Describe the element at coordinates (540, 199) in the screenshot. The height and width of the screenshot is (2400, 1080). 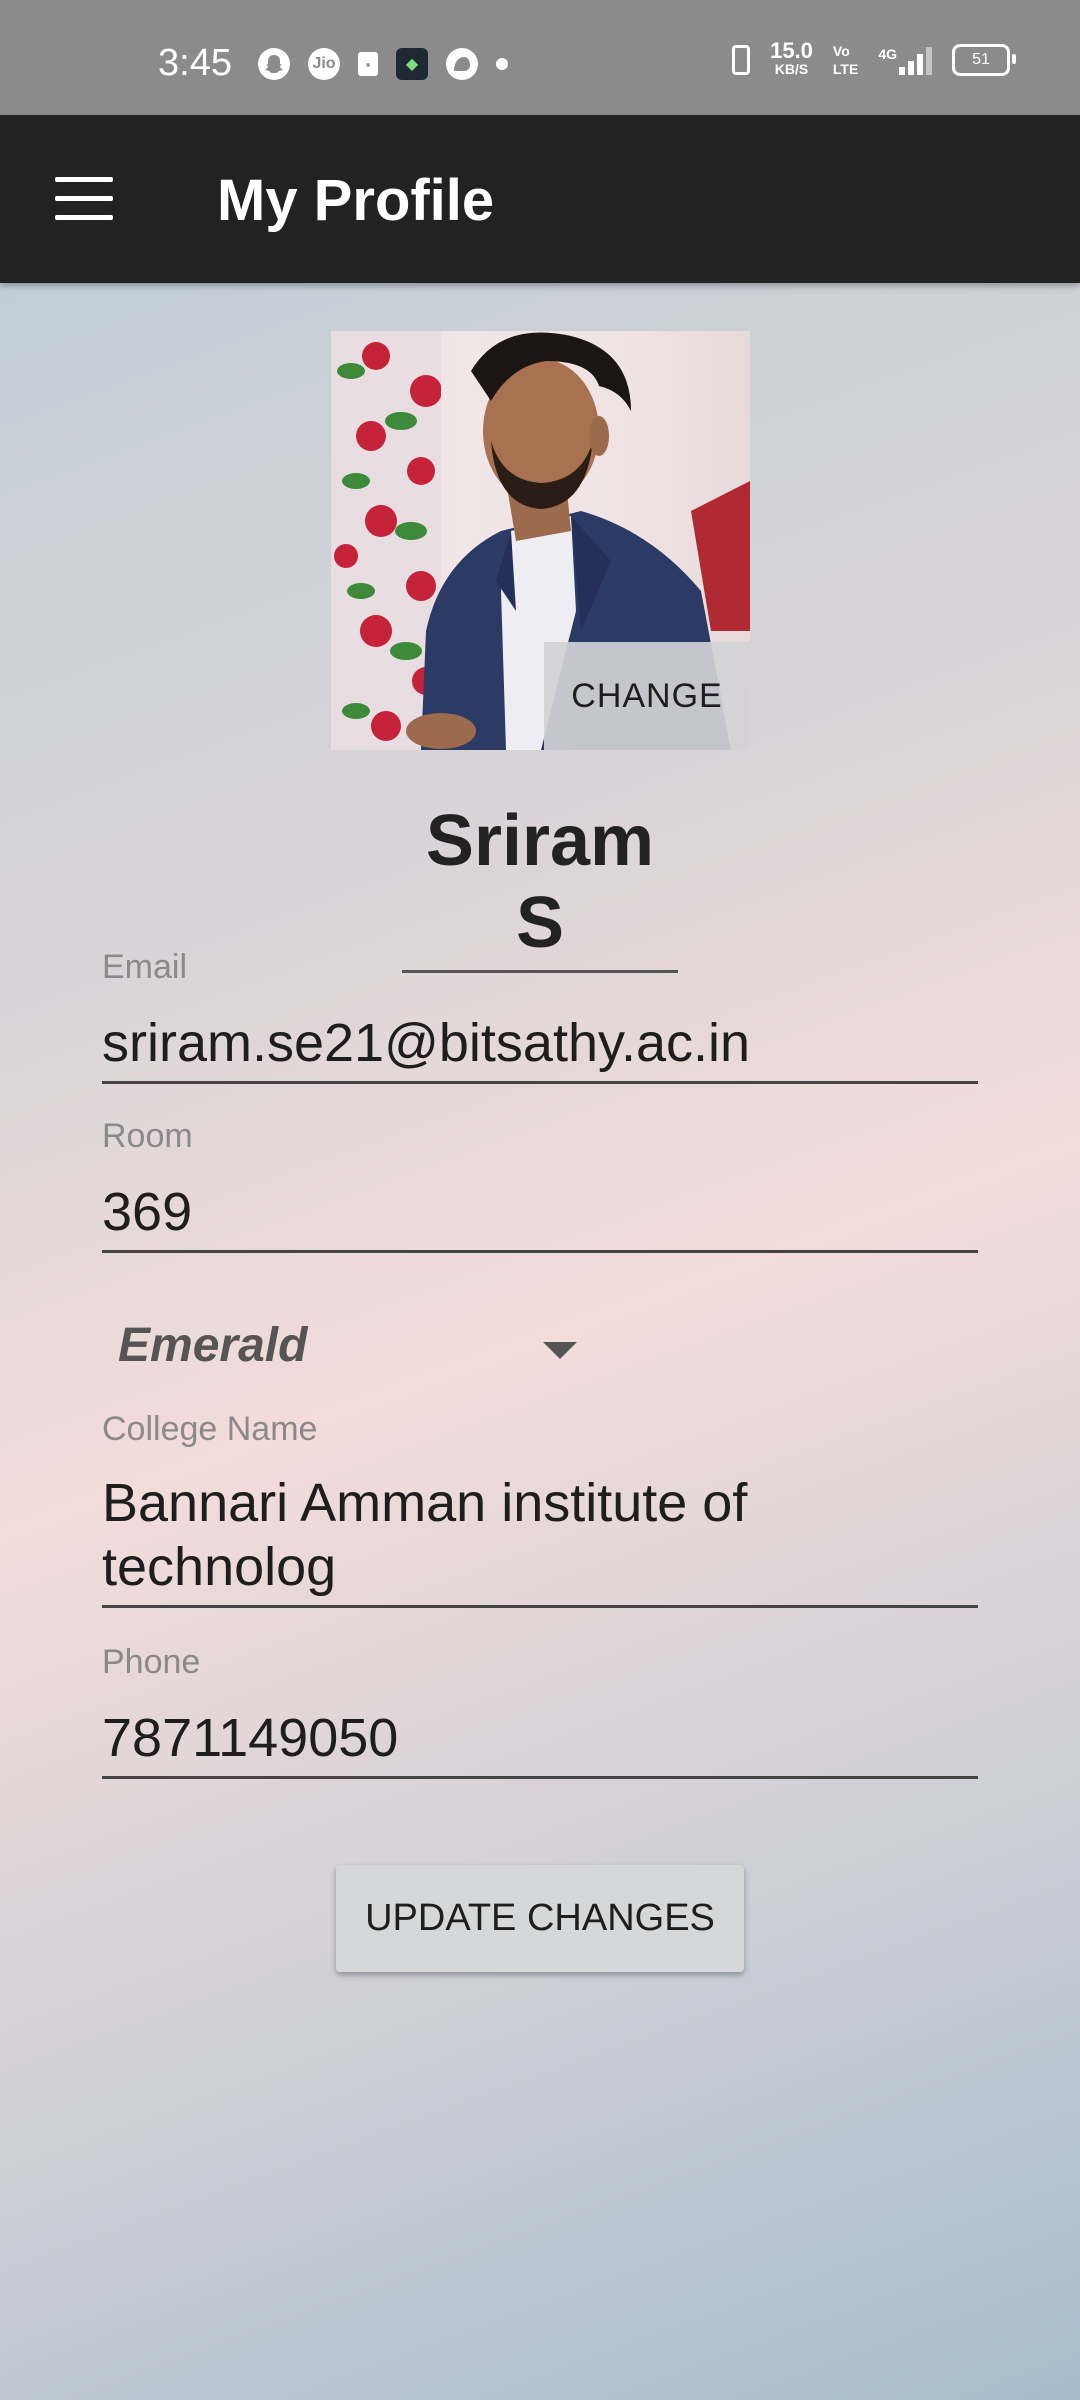
I see `app-bar: My Profile` at that location.